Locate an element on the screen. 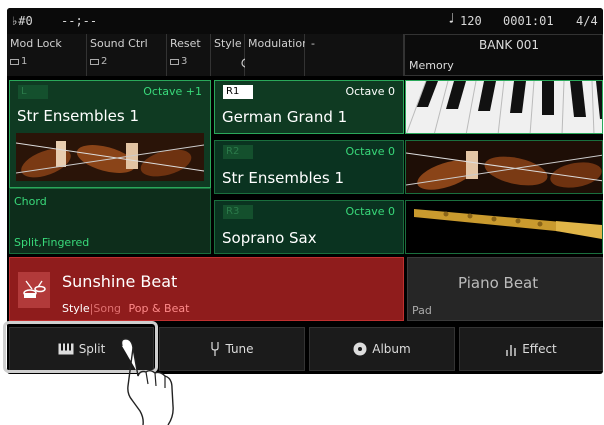 This screenshot has width=604, height=425. transpose-indicator: ♭#0 is located at coordinates (22, 21).